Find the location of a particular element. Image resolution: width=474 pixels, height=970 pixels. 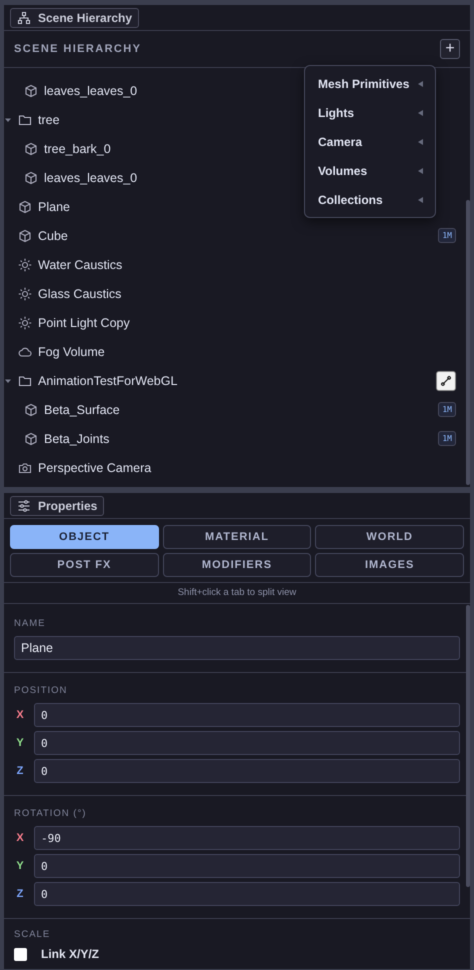

tree-item-label: Beta_Surface is located at coordinates (82, 409).